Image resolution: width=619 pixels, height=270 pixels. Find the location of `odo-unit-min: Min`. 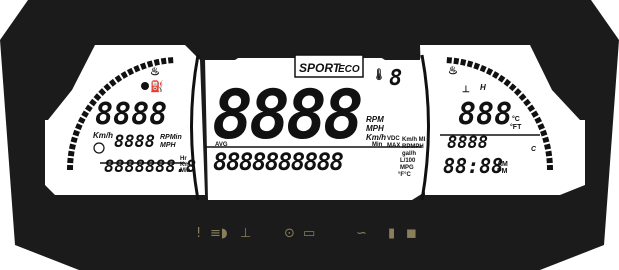

odo-unit-min: Min is located at coordinates (185, 171).